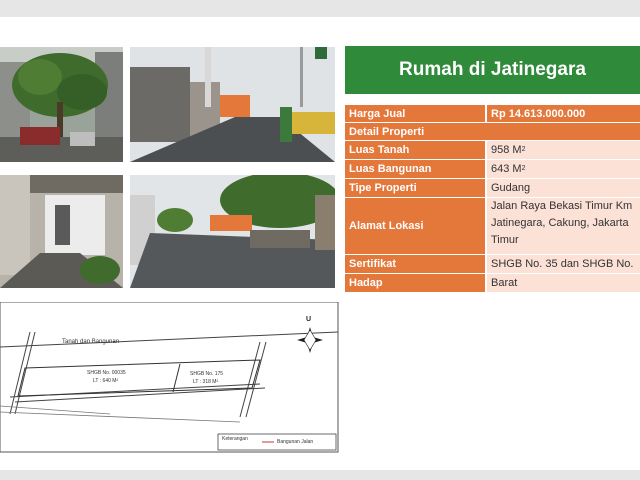 The image size is (640, 480). What do you see at coordinates (416, 188) in the screenshot?
I see `label-tipe-properti: Tipe Properti` at bounding box center [416, 188].